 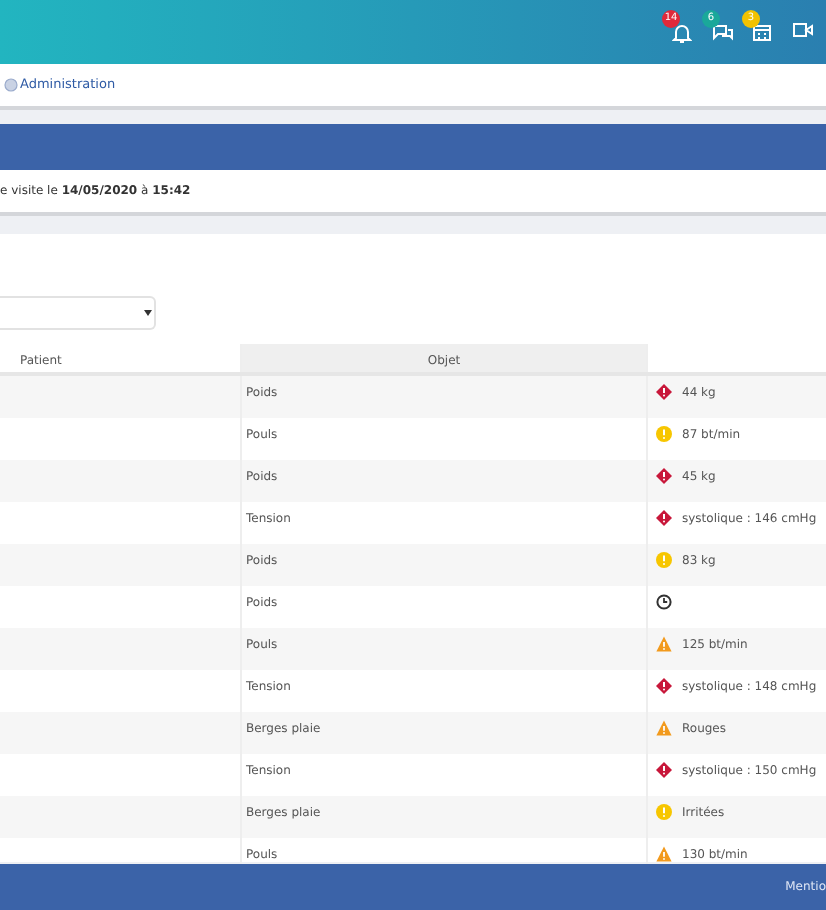 I want to click on bell-icon, so click(x=682, y=33).